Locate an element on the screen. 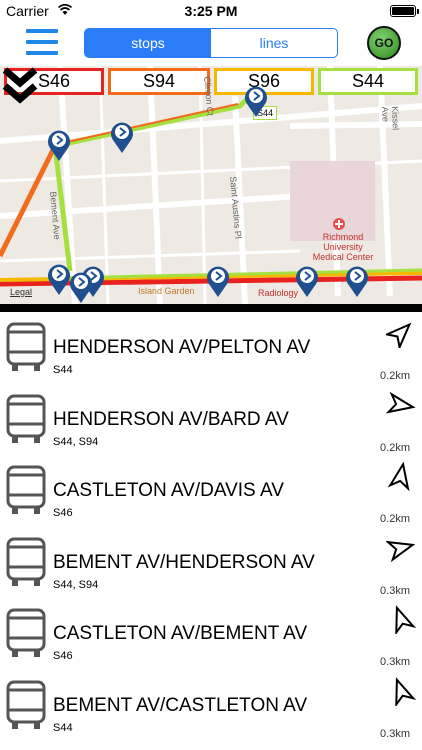 Image resolution: width=422 pixels, height=750 pixels. map-legal-link: Legal is located at coordinates (21, 292).